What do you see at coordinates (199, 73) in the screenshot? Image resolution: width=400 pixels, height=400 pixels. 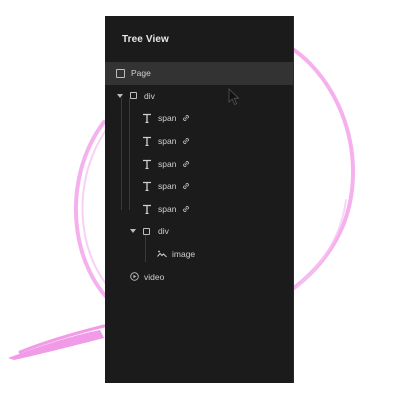 I see `tree-item-page: Page` at bounding box center [199, 73].